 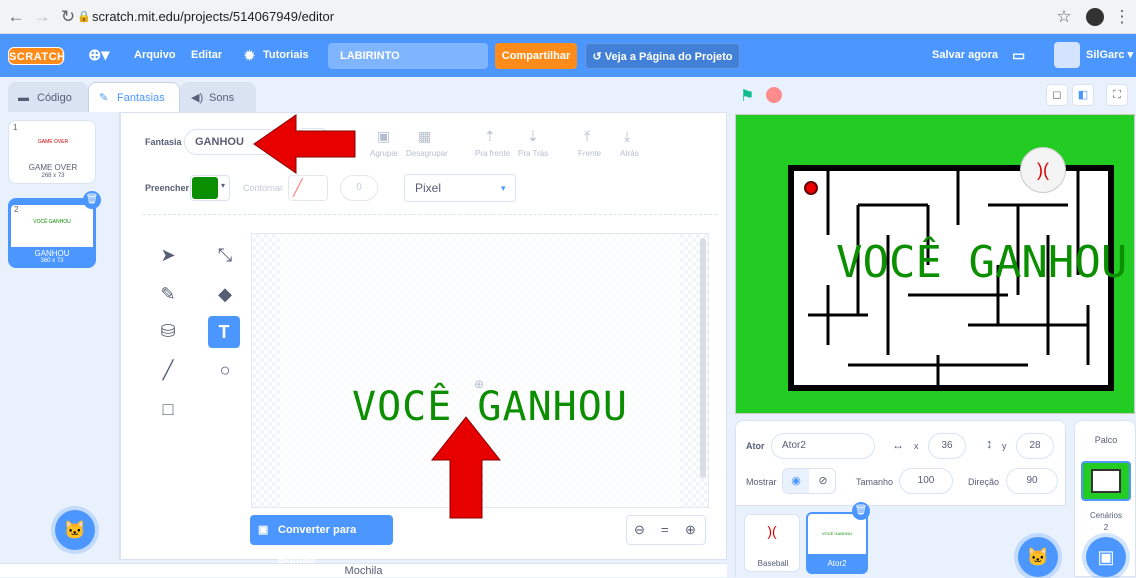 What do you see at coordinates (1117, 95) in the screenshot?
I see `fullscreen-icon: ⛶` at bounding box center [1117, 95].